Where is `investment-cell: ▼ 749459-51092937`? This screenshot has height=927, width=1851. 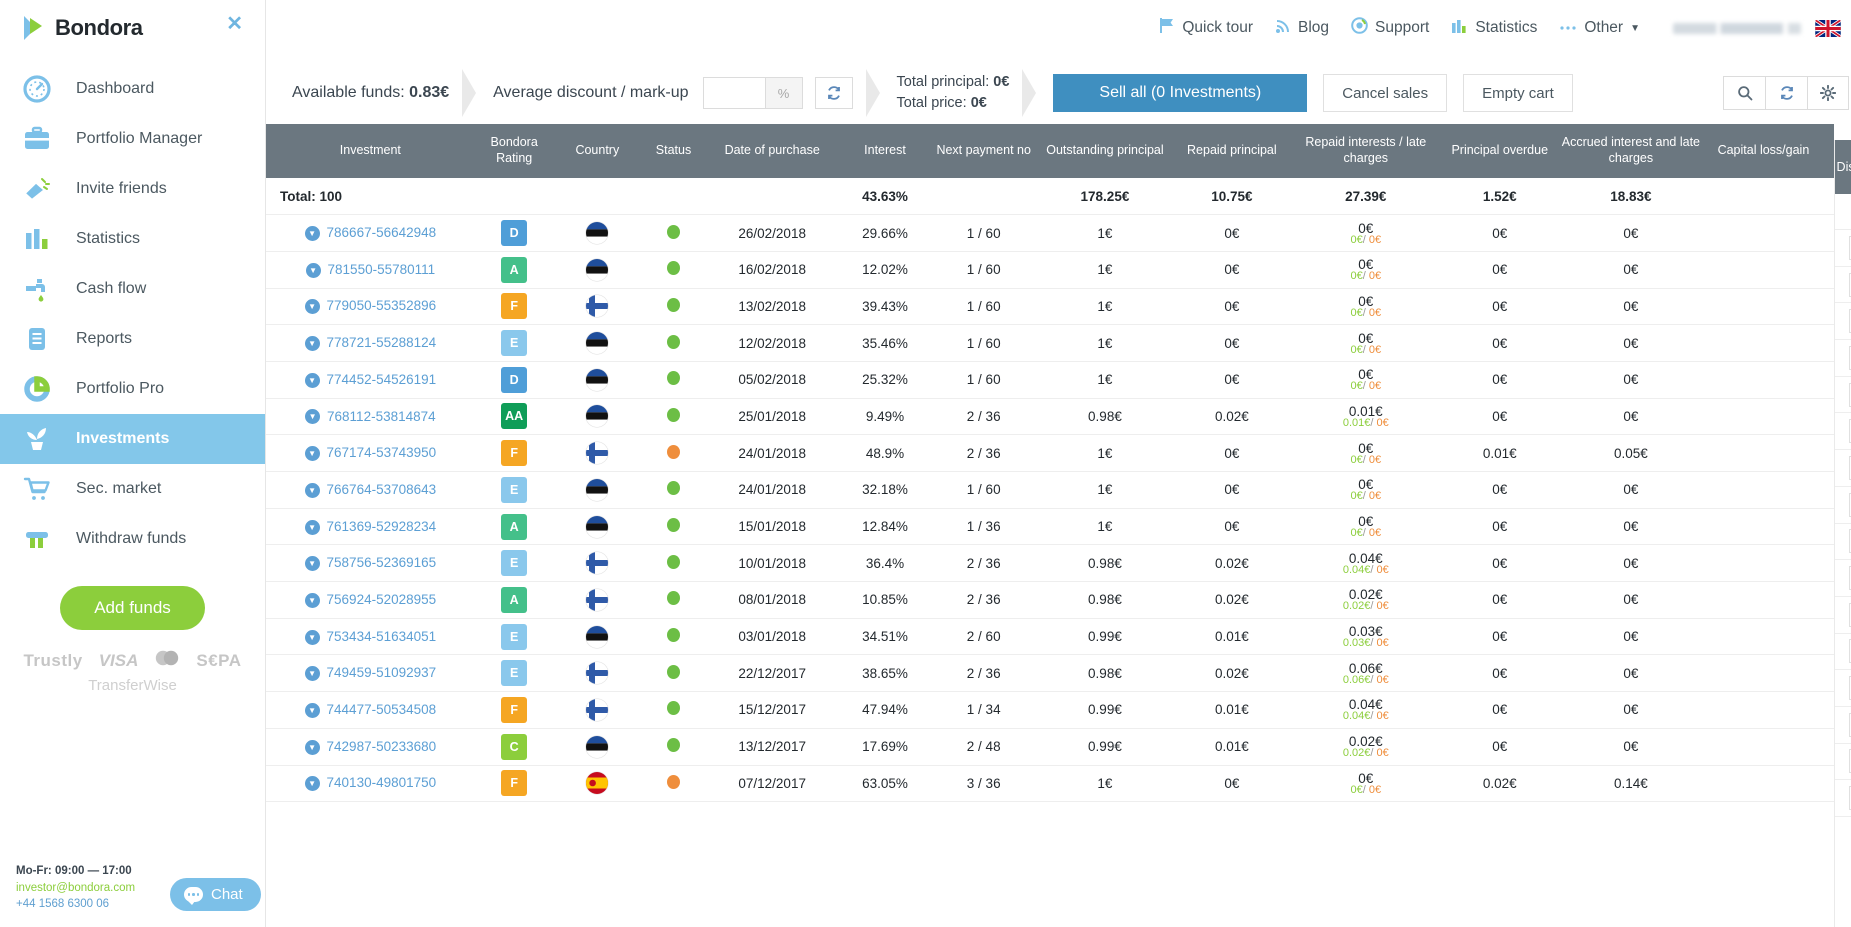
investment-cell: ▼ 749459-51092937 is located at coordinates (370, 673).